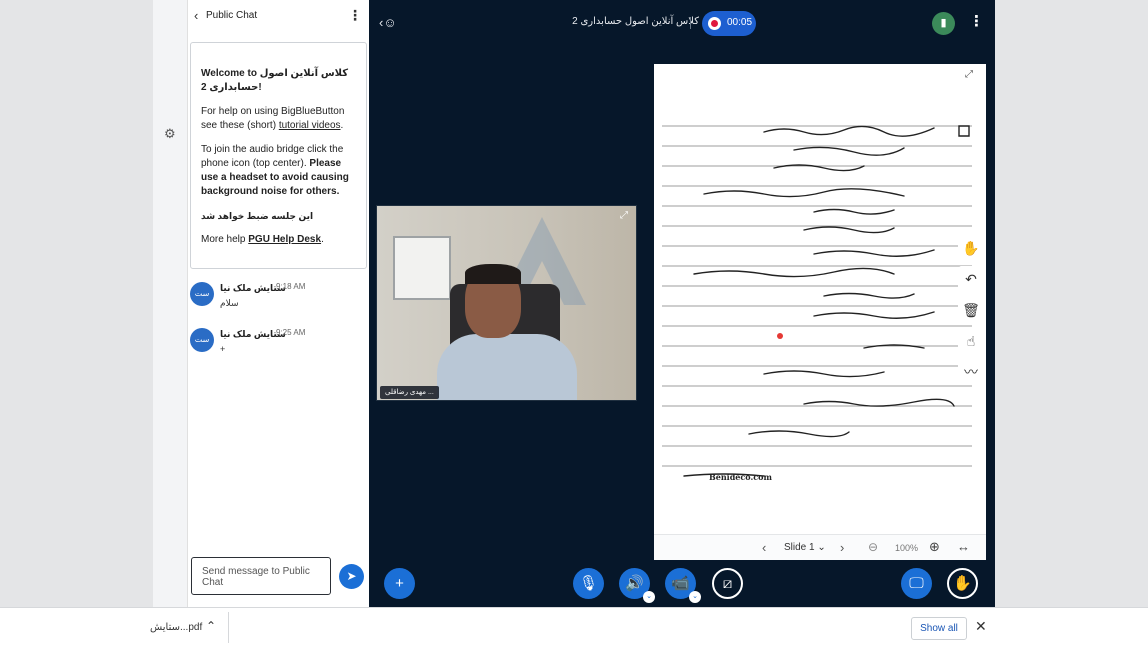 This screenshot has height=646, width=1148. What do you see at coordinates (506, 303) in the screenshot?
I see `webcam-video: مهدی رضاقلی ... ⤢` at bounding box center [506, 303].